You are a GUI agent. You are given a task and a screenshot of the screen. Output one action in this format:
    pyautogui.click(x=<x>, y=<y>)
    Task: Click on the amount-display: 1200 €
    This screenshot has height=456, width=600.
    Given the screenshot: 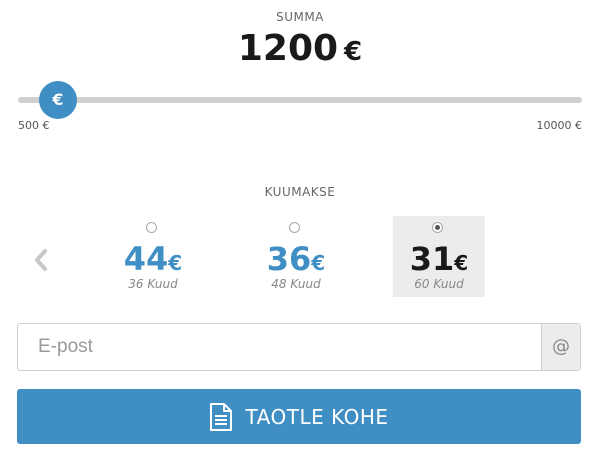 What is the action you would take?
    pyautogui.click(x=300, y=48)
    